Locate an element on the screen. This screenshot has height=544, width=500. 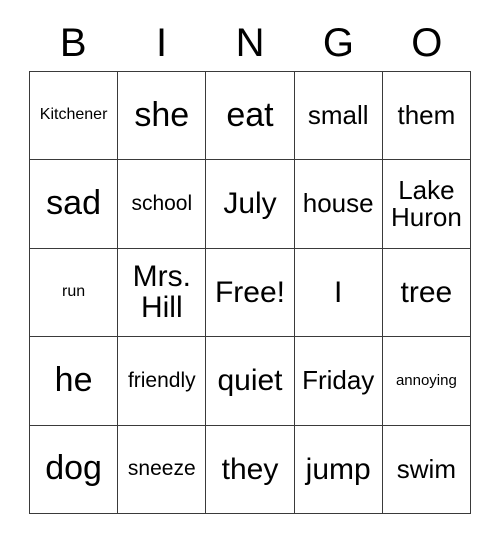
bingo-cell-r2c5: Lake Huron is located at coordinates (426, 204).